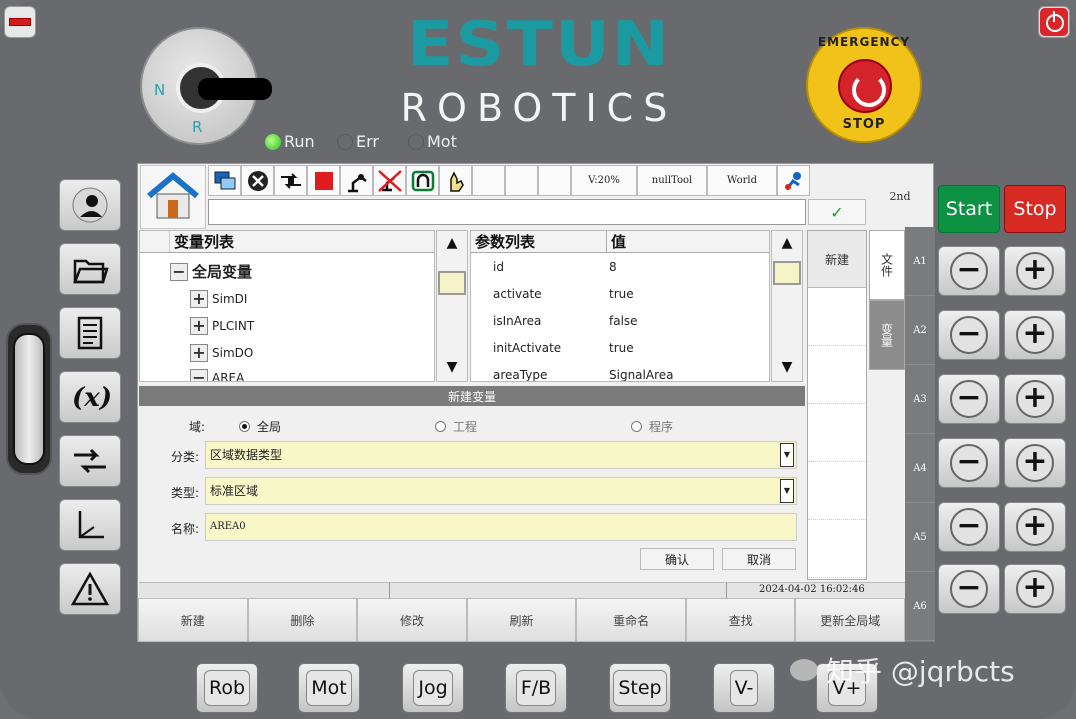 This screenshot has width=1076, height=719. Describe the element at coordinates (969, 209) in the screenshot. I see `start-button: Start` at that location.